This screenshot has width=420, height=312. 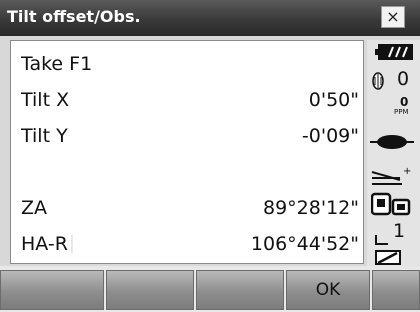 What do you see at coordinates (393, 17) in the screenshot?
I see `close-button: ×` at bounding box center [393, 17].